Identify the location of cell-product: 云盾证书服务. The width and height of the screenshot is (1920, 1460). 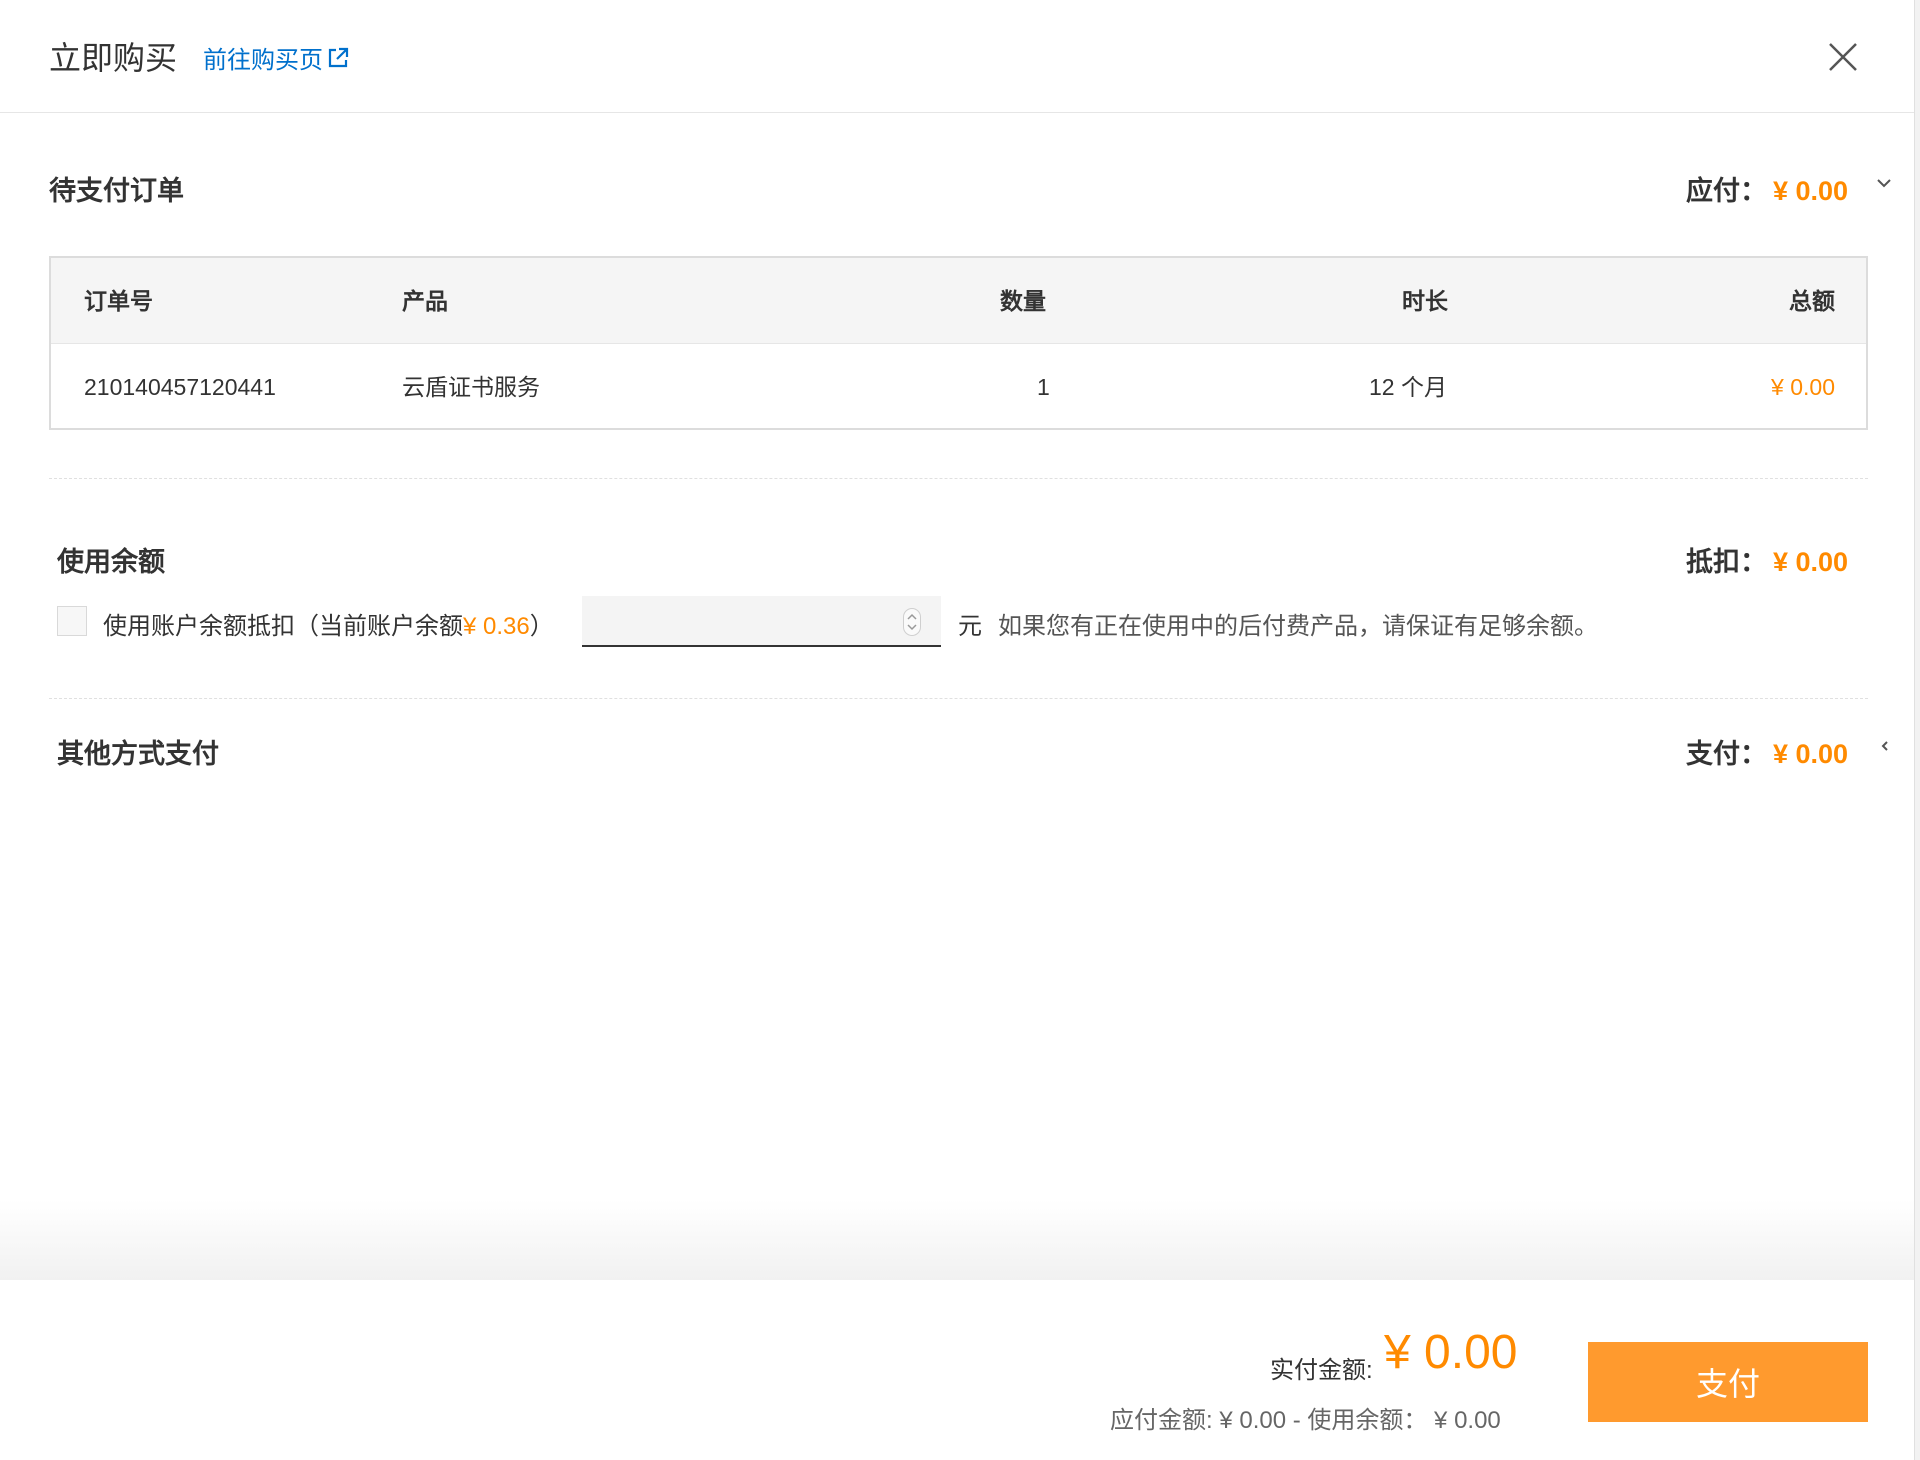
(471, 387).